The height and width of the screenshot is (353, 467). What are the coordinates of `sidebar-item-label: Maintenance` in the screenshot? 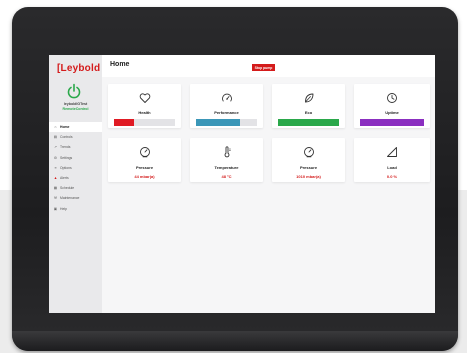 It's located at (70, 198).